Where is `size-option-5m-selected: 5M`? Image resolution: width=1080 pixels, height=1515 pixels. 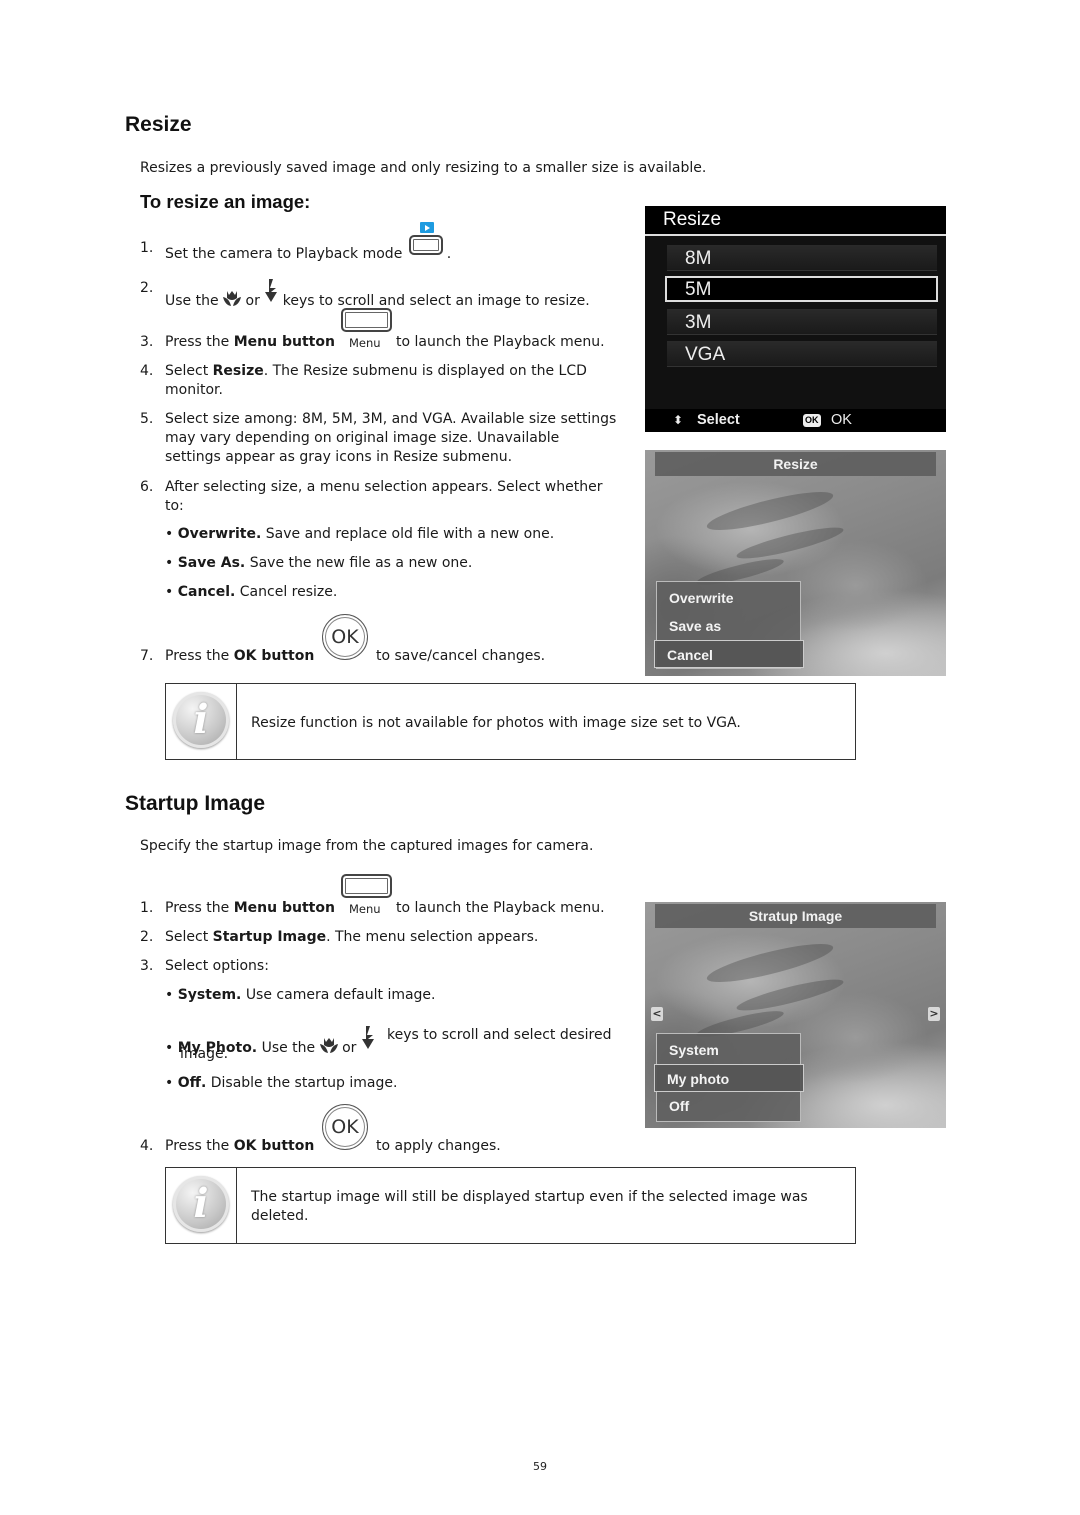 size-option-5m-selected: 5M is located at coordinates (801, 289).